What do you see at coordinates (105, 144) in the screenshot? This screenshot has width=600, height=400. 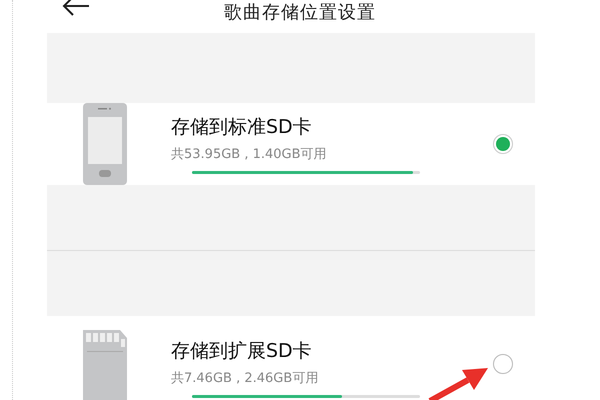 I see `phone-icon` at bounding box center [105, 144].